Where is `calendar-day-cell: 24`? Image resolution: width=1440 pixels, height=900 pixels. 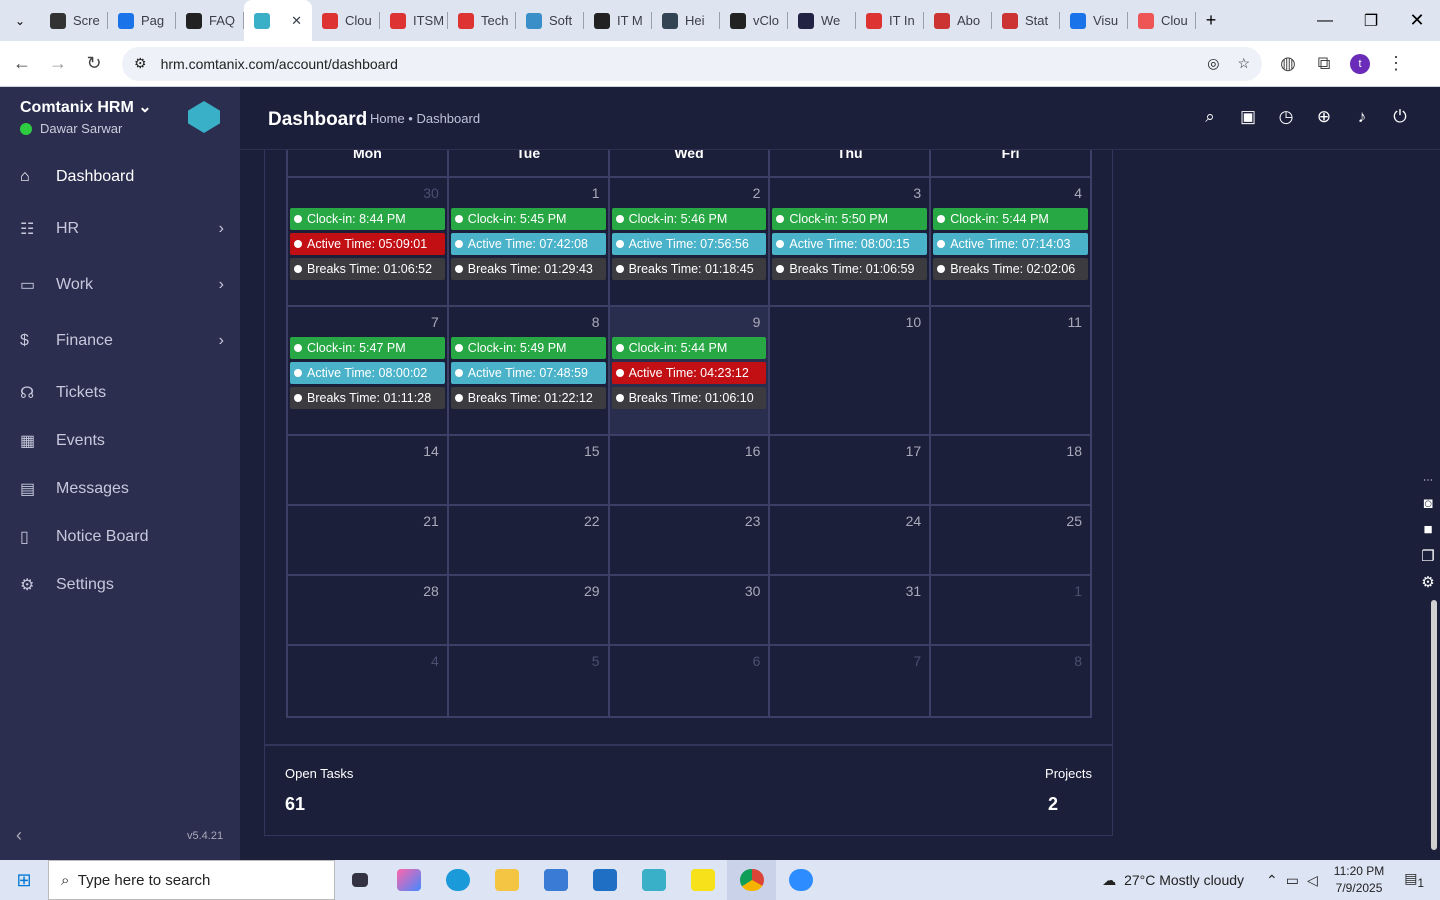
calendar-day-cell: 24 is located at coordinates (851, 540).